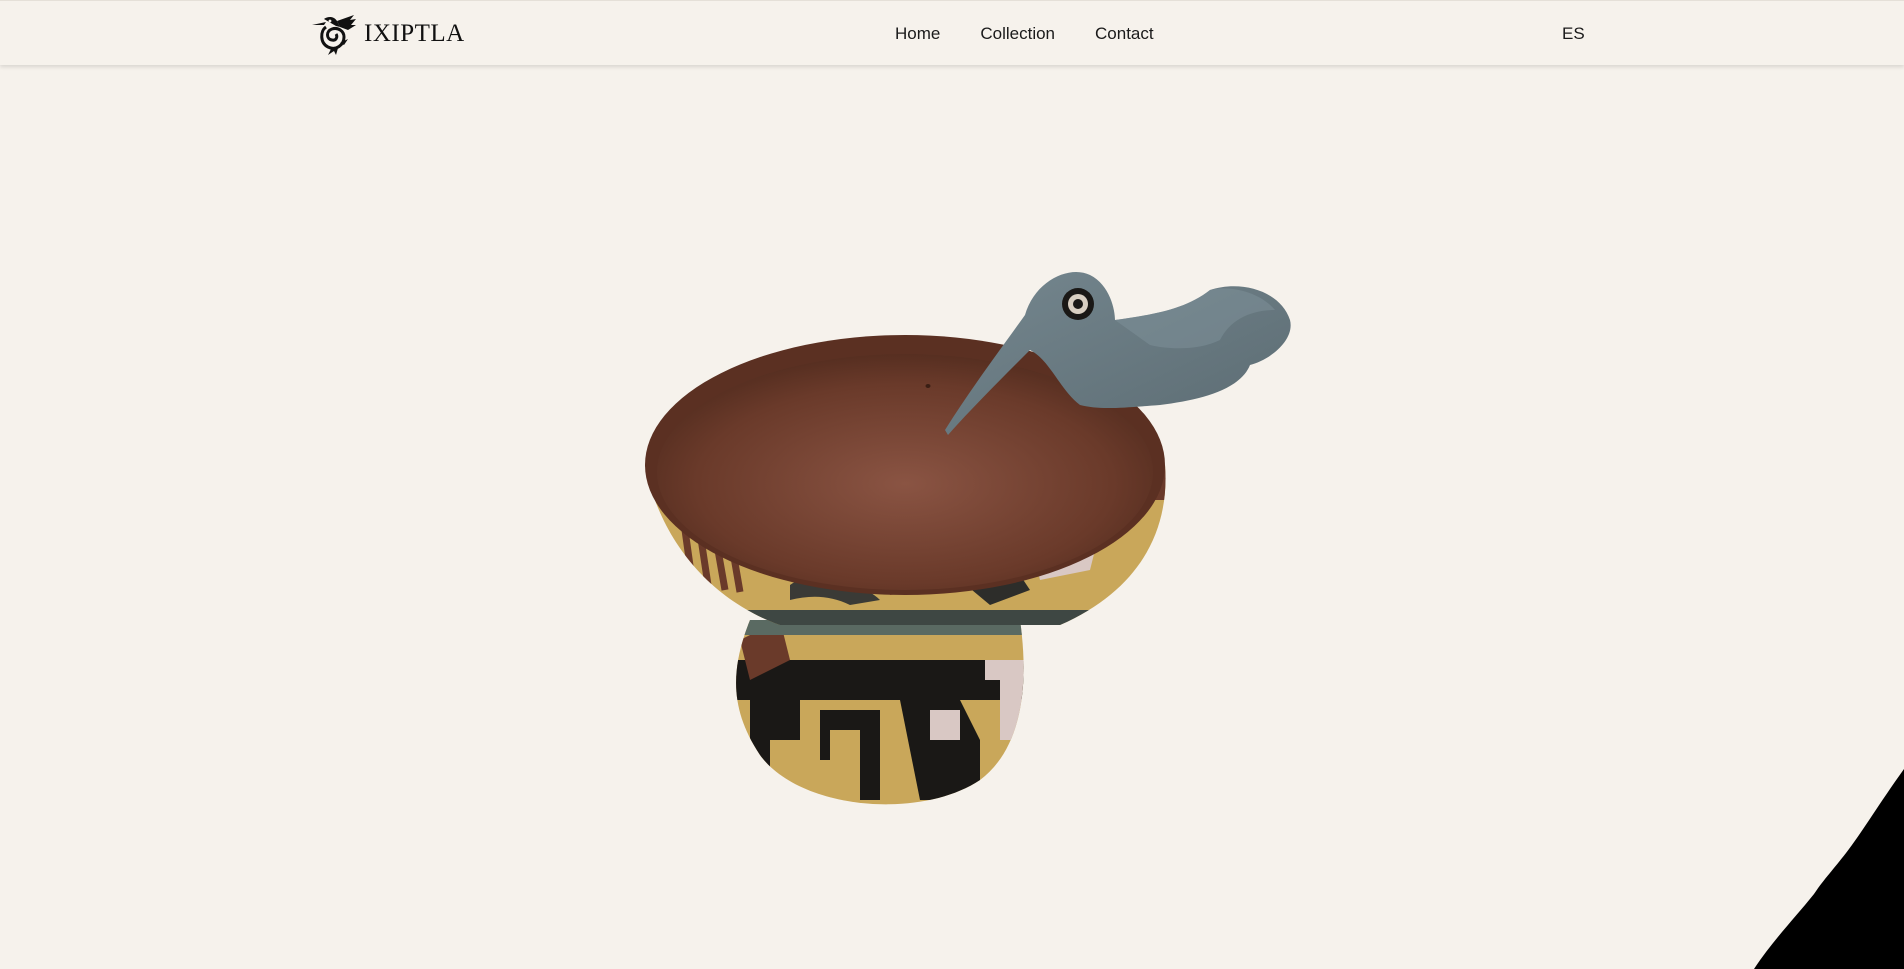  What do you see at coordinates (334, 35) in the screenshot?
I see `hummingbird-logo-icon` at bounding box center [334, 35].